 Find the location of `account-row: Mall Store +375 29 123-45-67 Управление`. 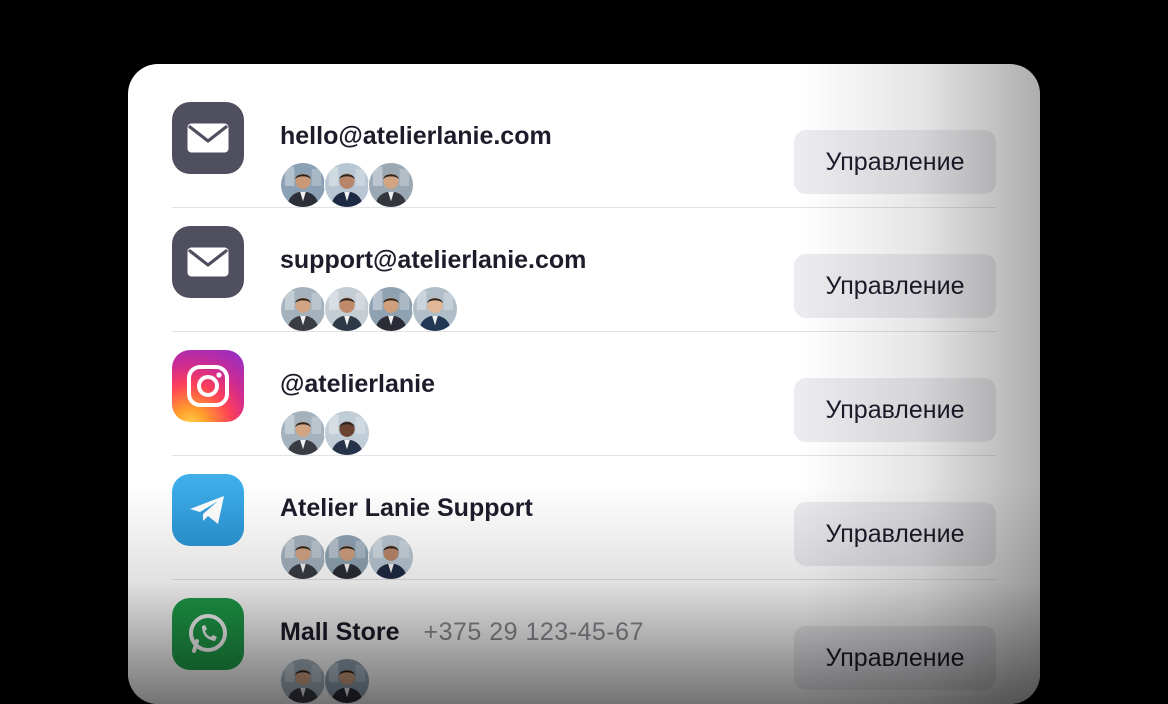

account-row: Mall Store +375 29 123-45-67 Управление is located at coordinates (584, 642).